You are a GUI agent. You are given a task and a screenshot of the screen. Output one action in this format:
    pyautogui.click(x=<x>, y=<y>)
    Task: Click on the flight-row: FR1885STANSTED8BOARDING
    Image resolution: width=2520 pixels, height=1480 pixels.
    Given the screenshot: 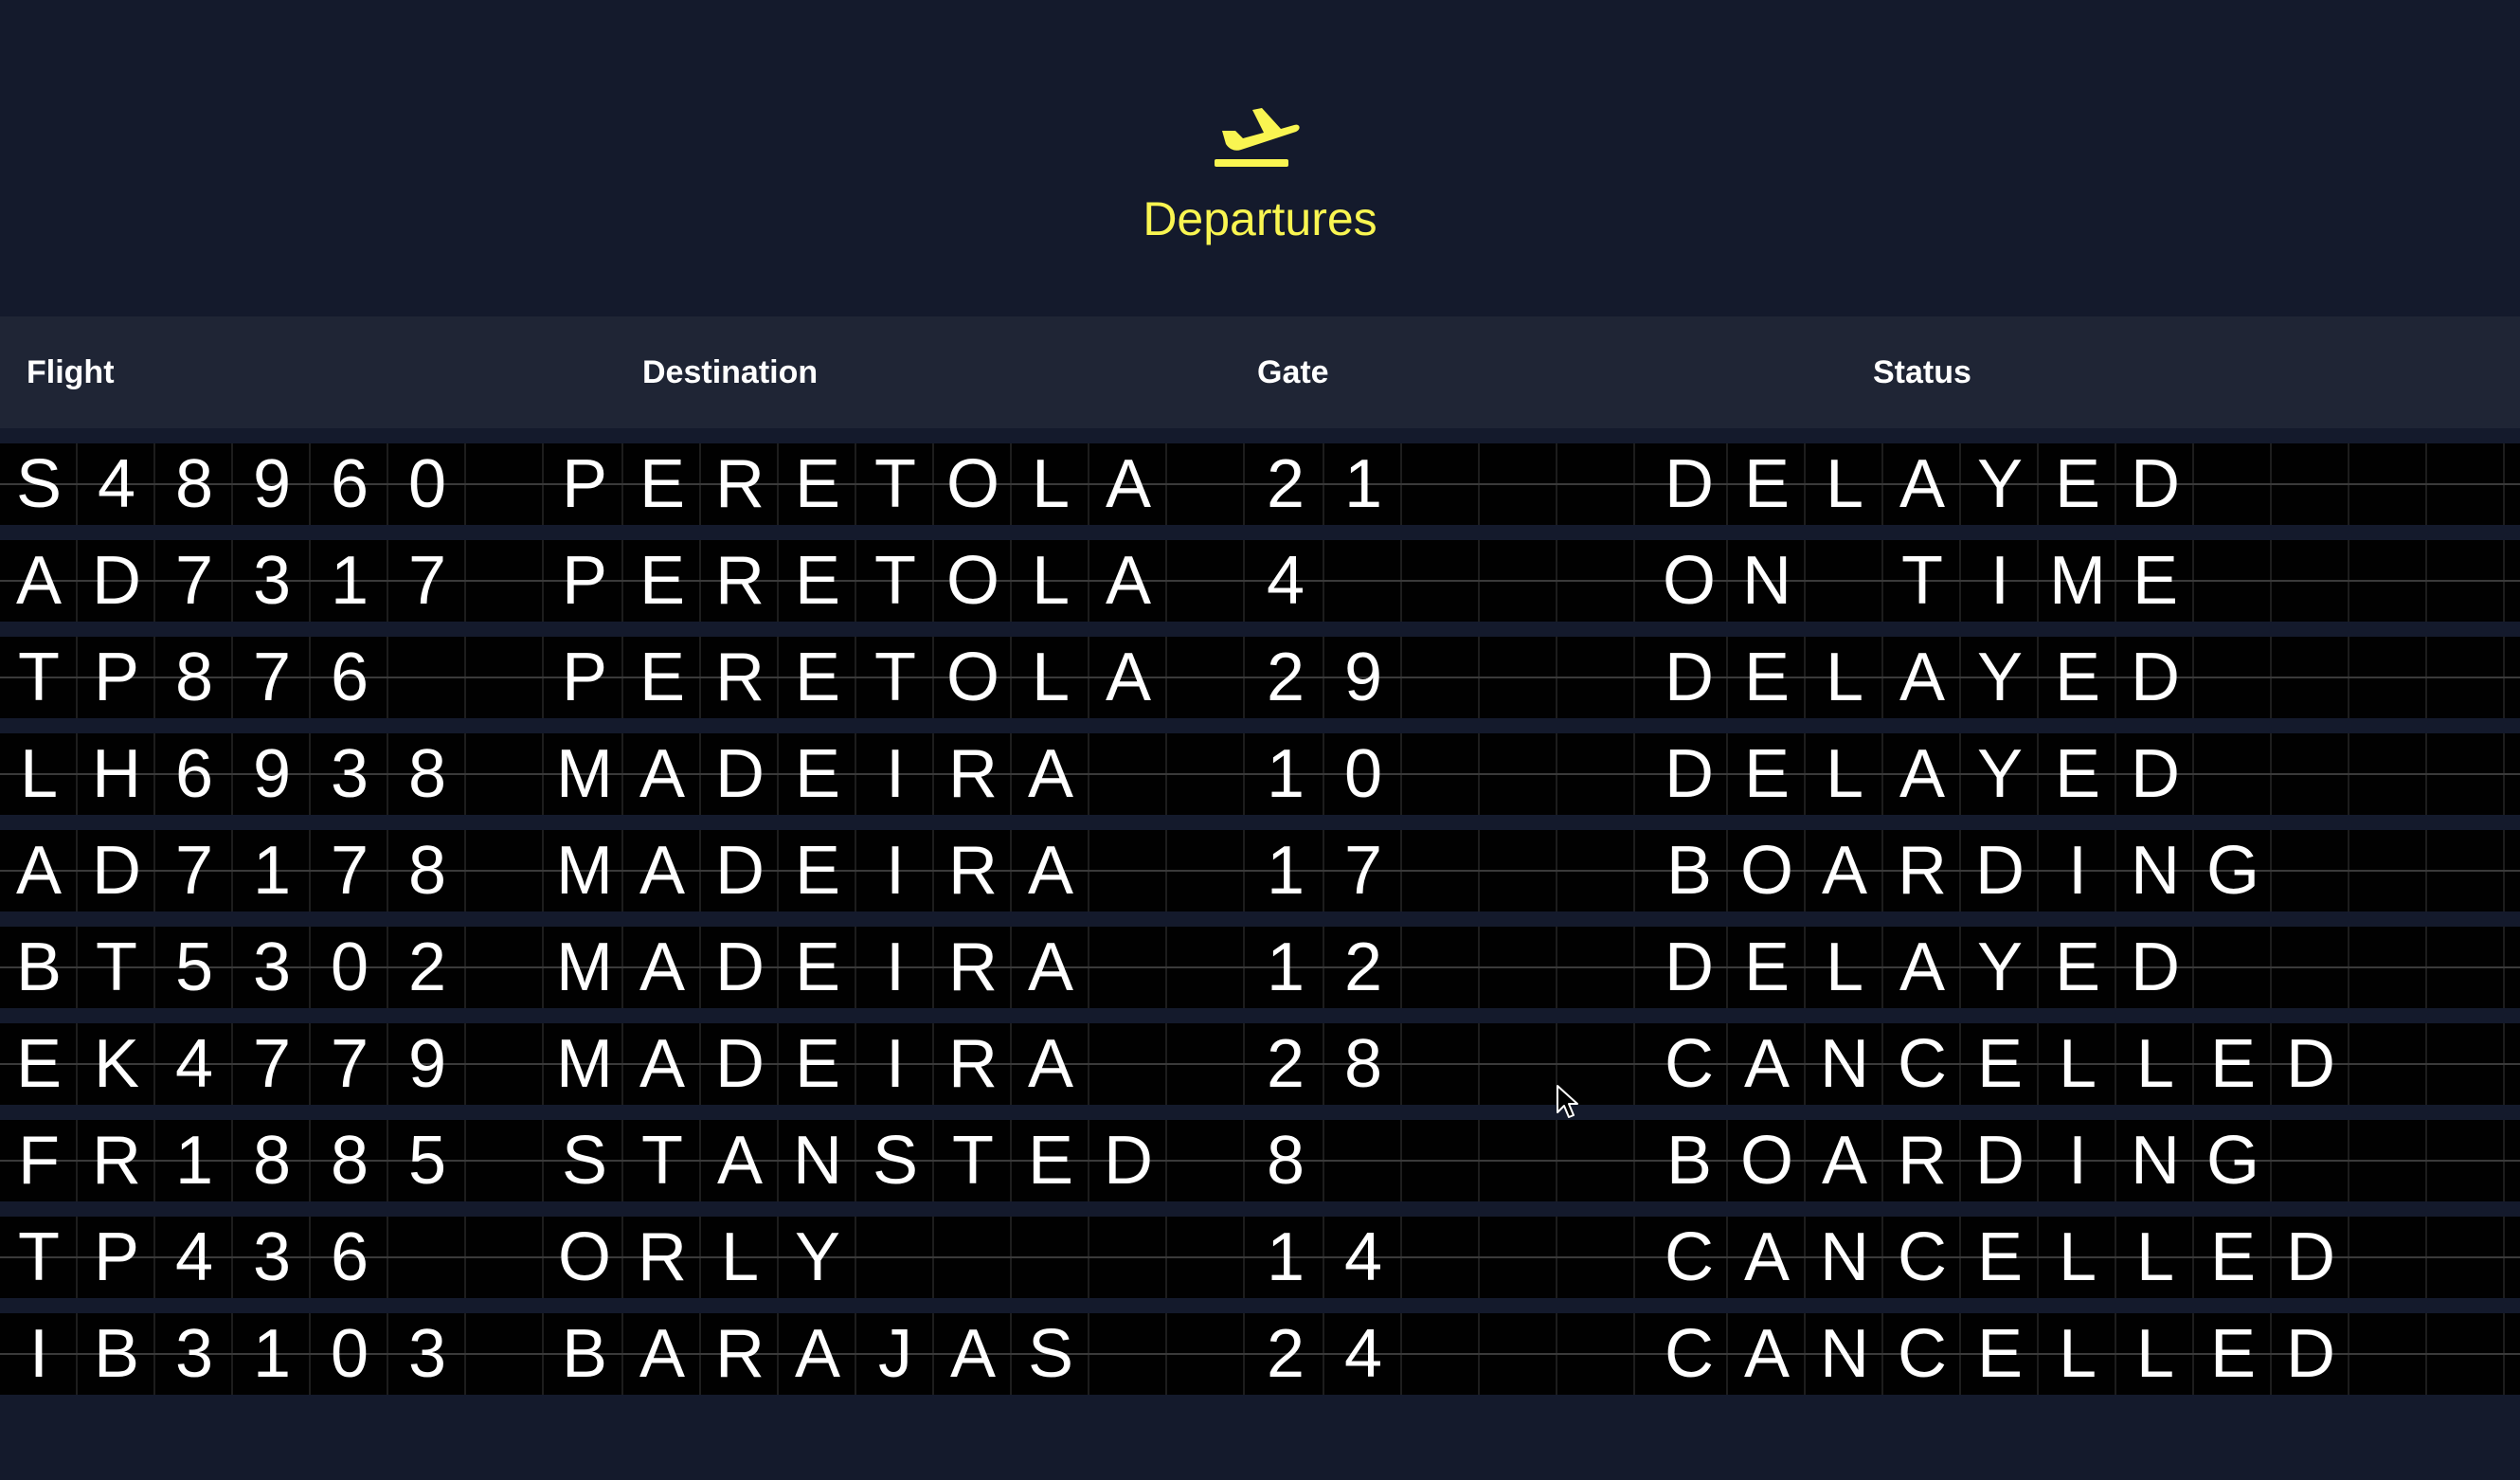 What is the action you would take?
    pyautogui.click(x=1260, y=1160)
    